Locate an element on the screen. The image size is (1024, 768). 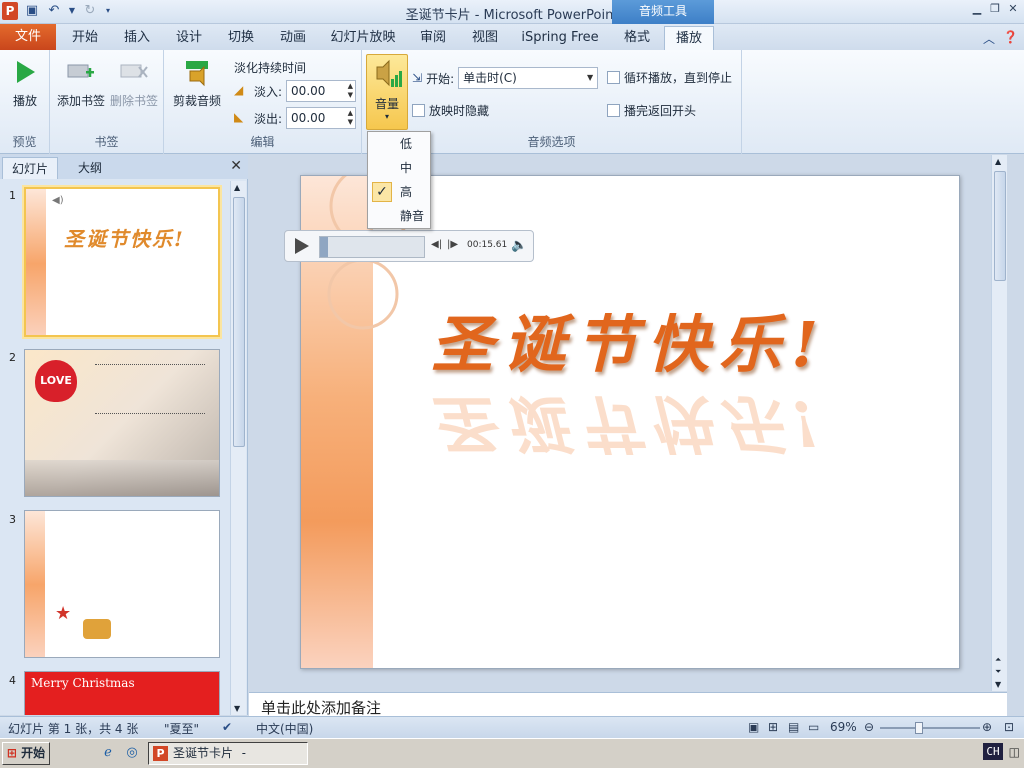
rewind-checkbox is located at coordinates (613, 110).